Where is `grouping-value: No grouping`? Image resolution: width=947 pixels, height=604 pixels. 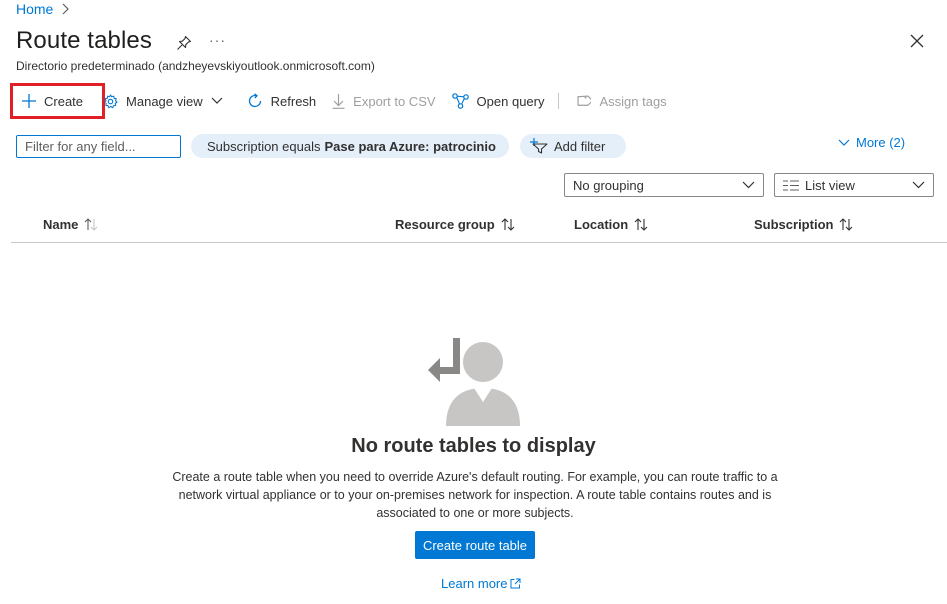
grouping-value: No grouping is located at coordinates (608, 185).